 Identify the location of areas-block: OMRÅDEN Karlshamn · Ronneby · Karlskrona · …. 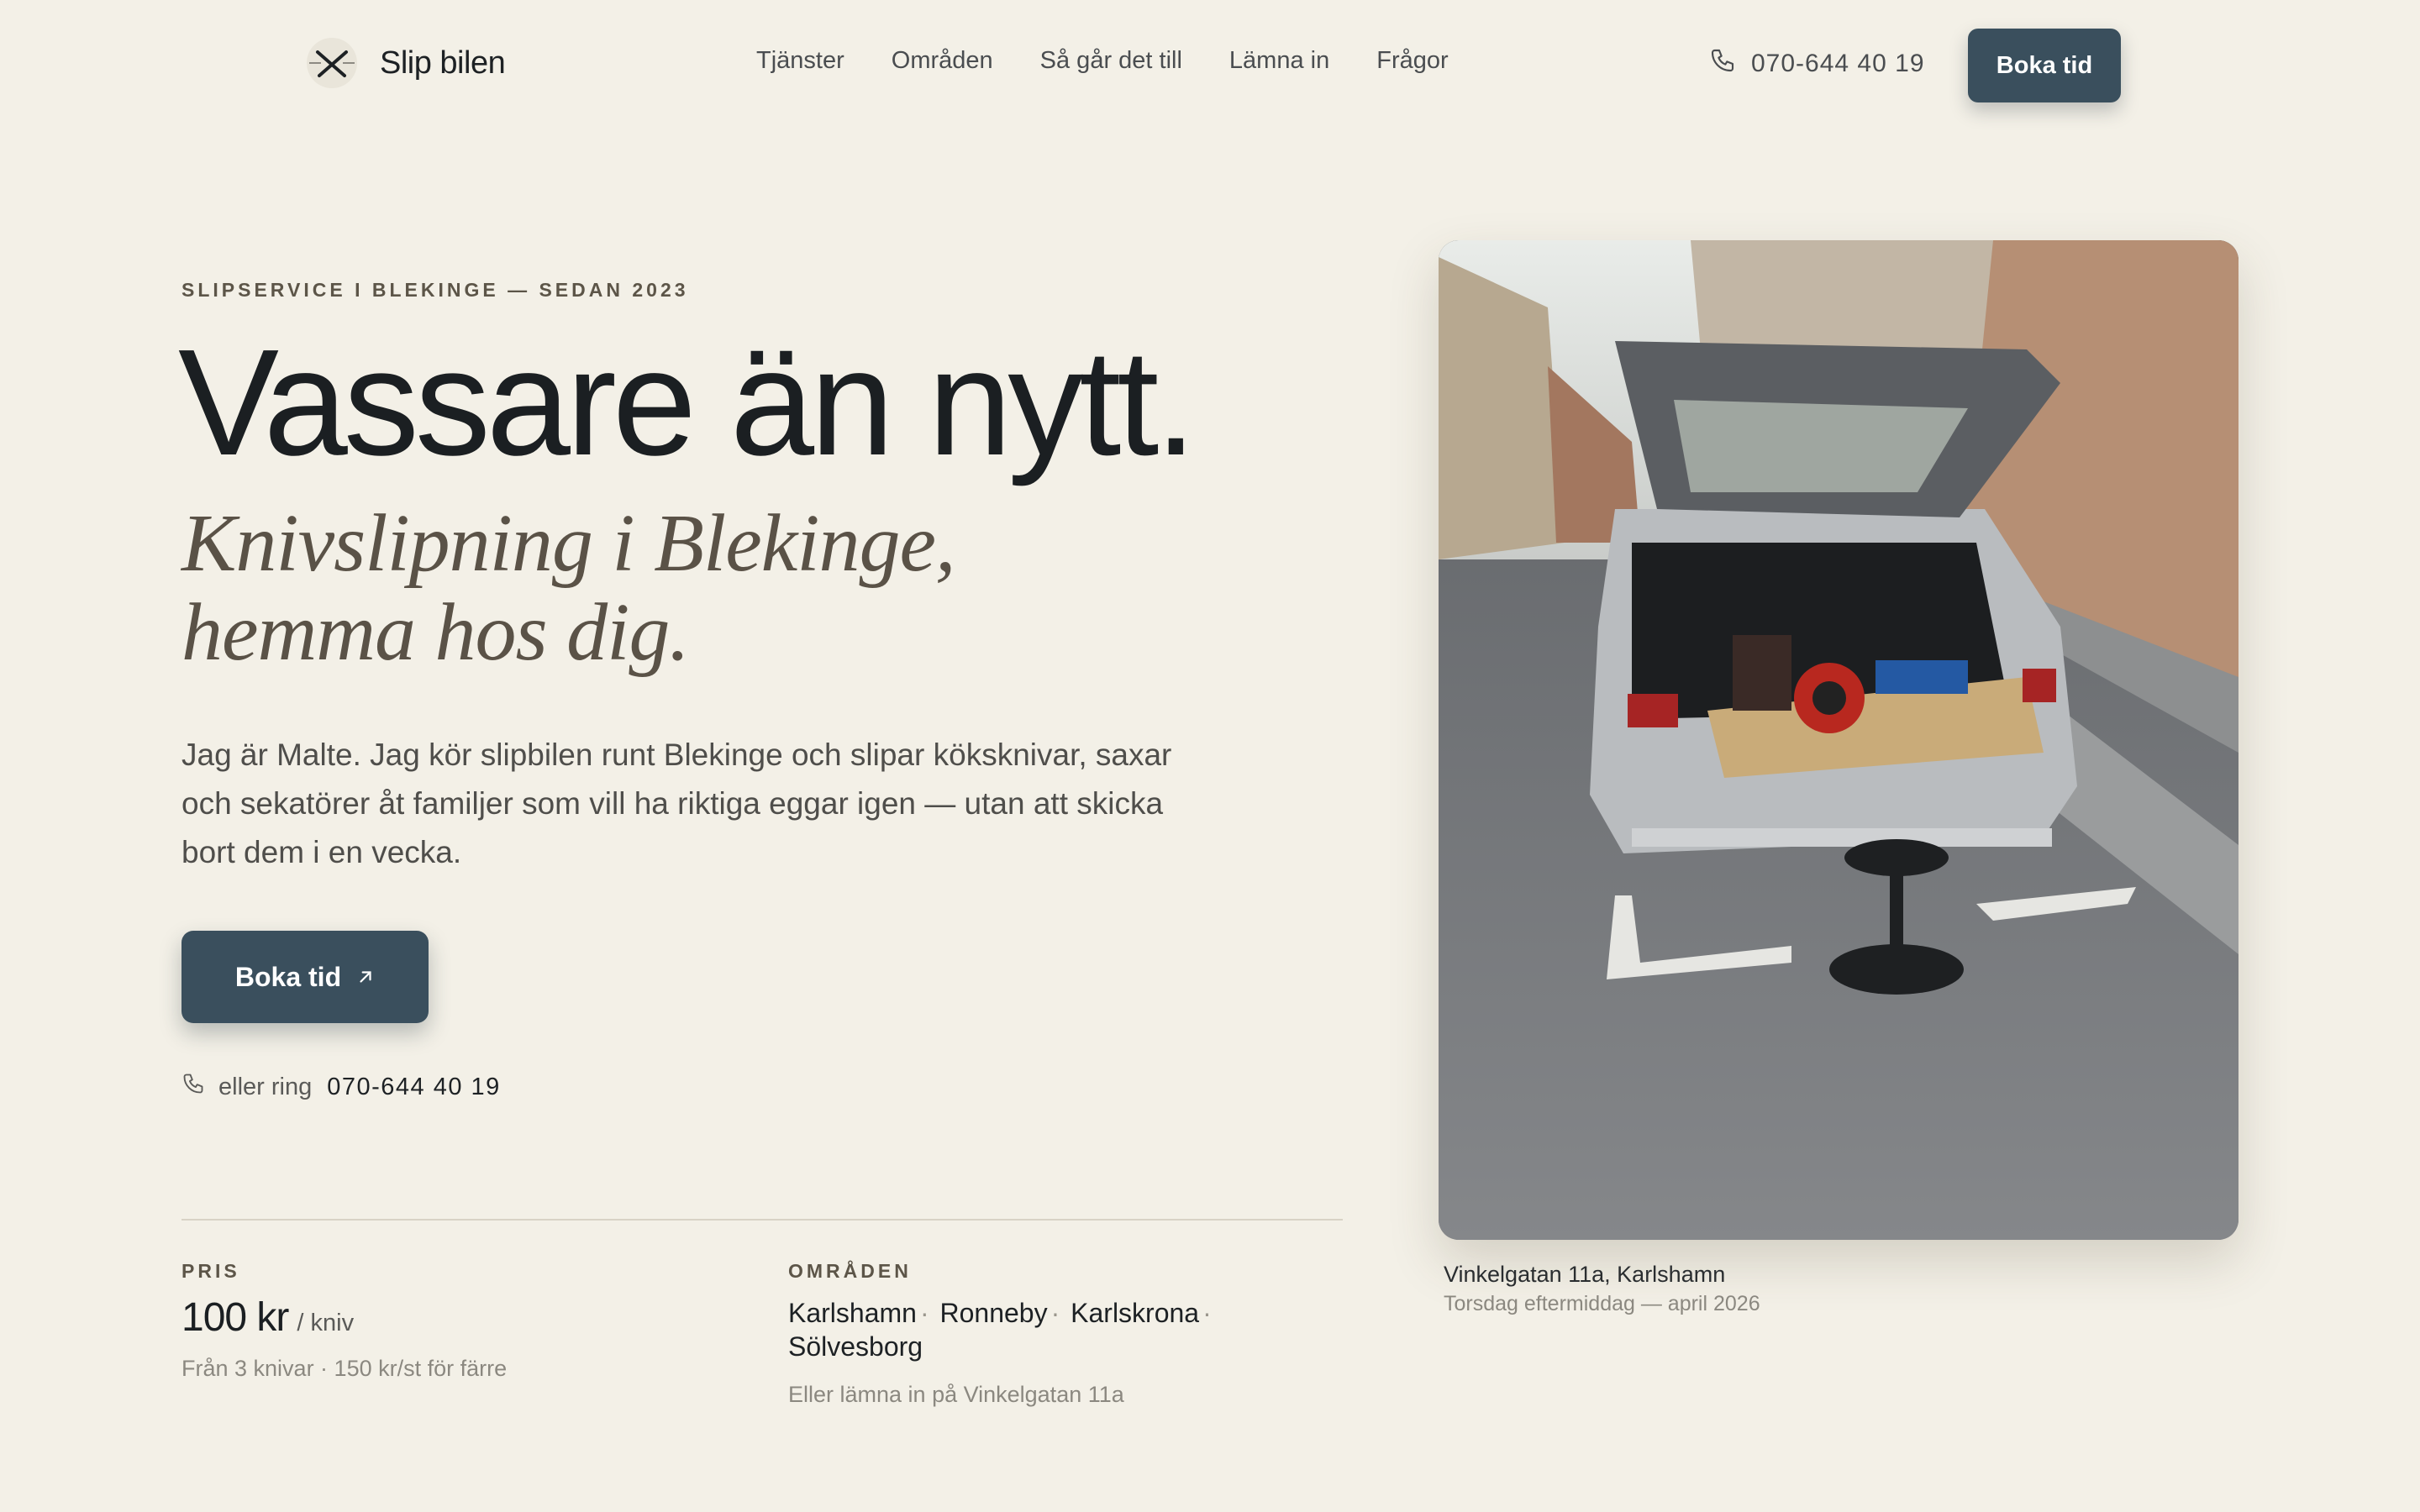
(1023, 1334).